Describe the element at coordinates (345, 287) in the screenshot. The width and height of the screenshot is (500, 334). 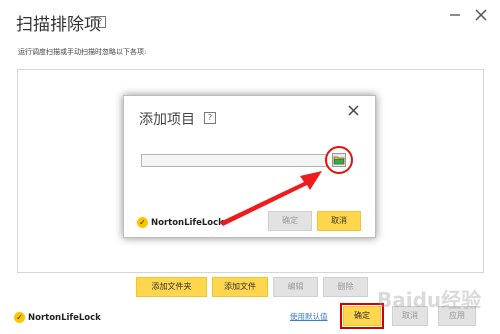
I see `delete-button: 删除` at that location.